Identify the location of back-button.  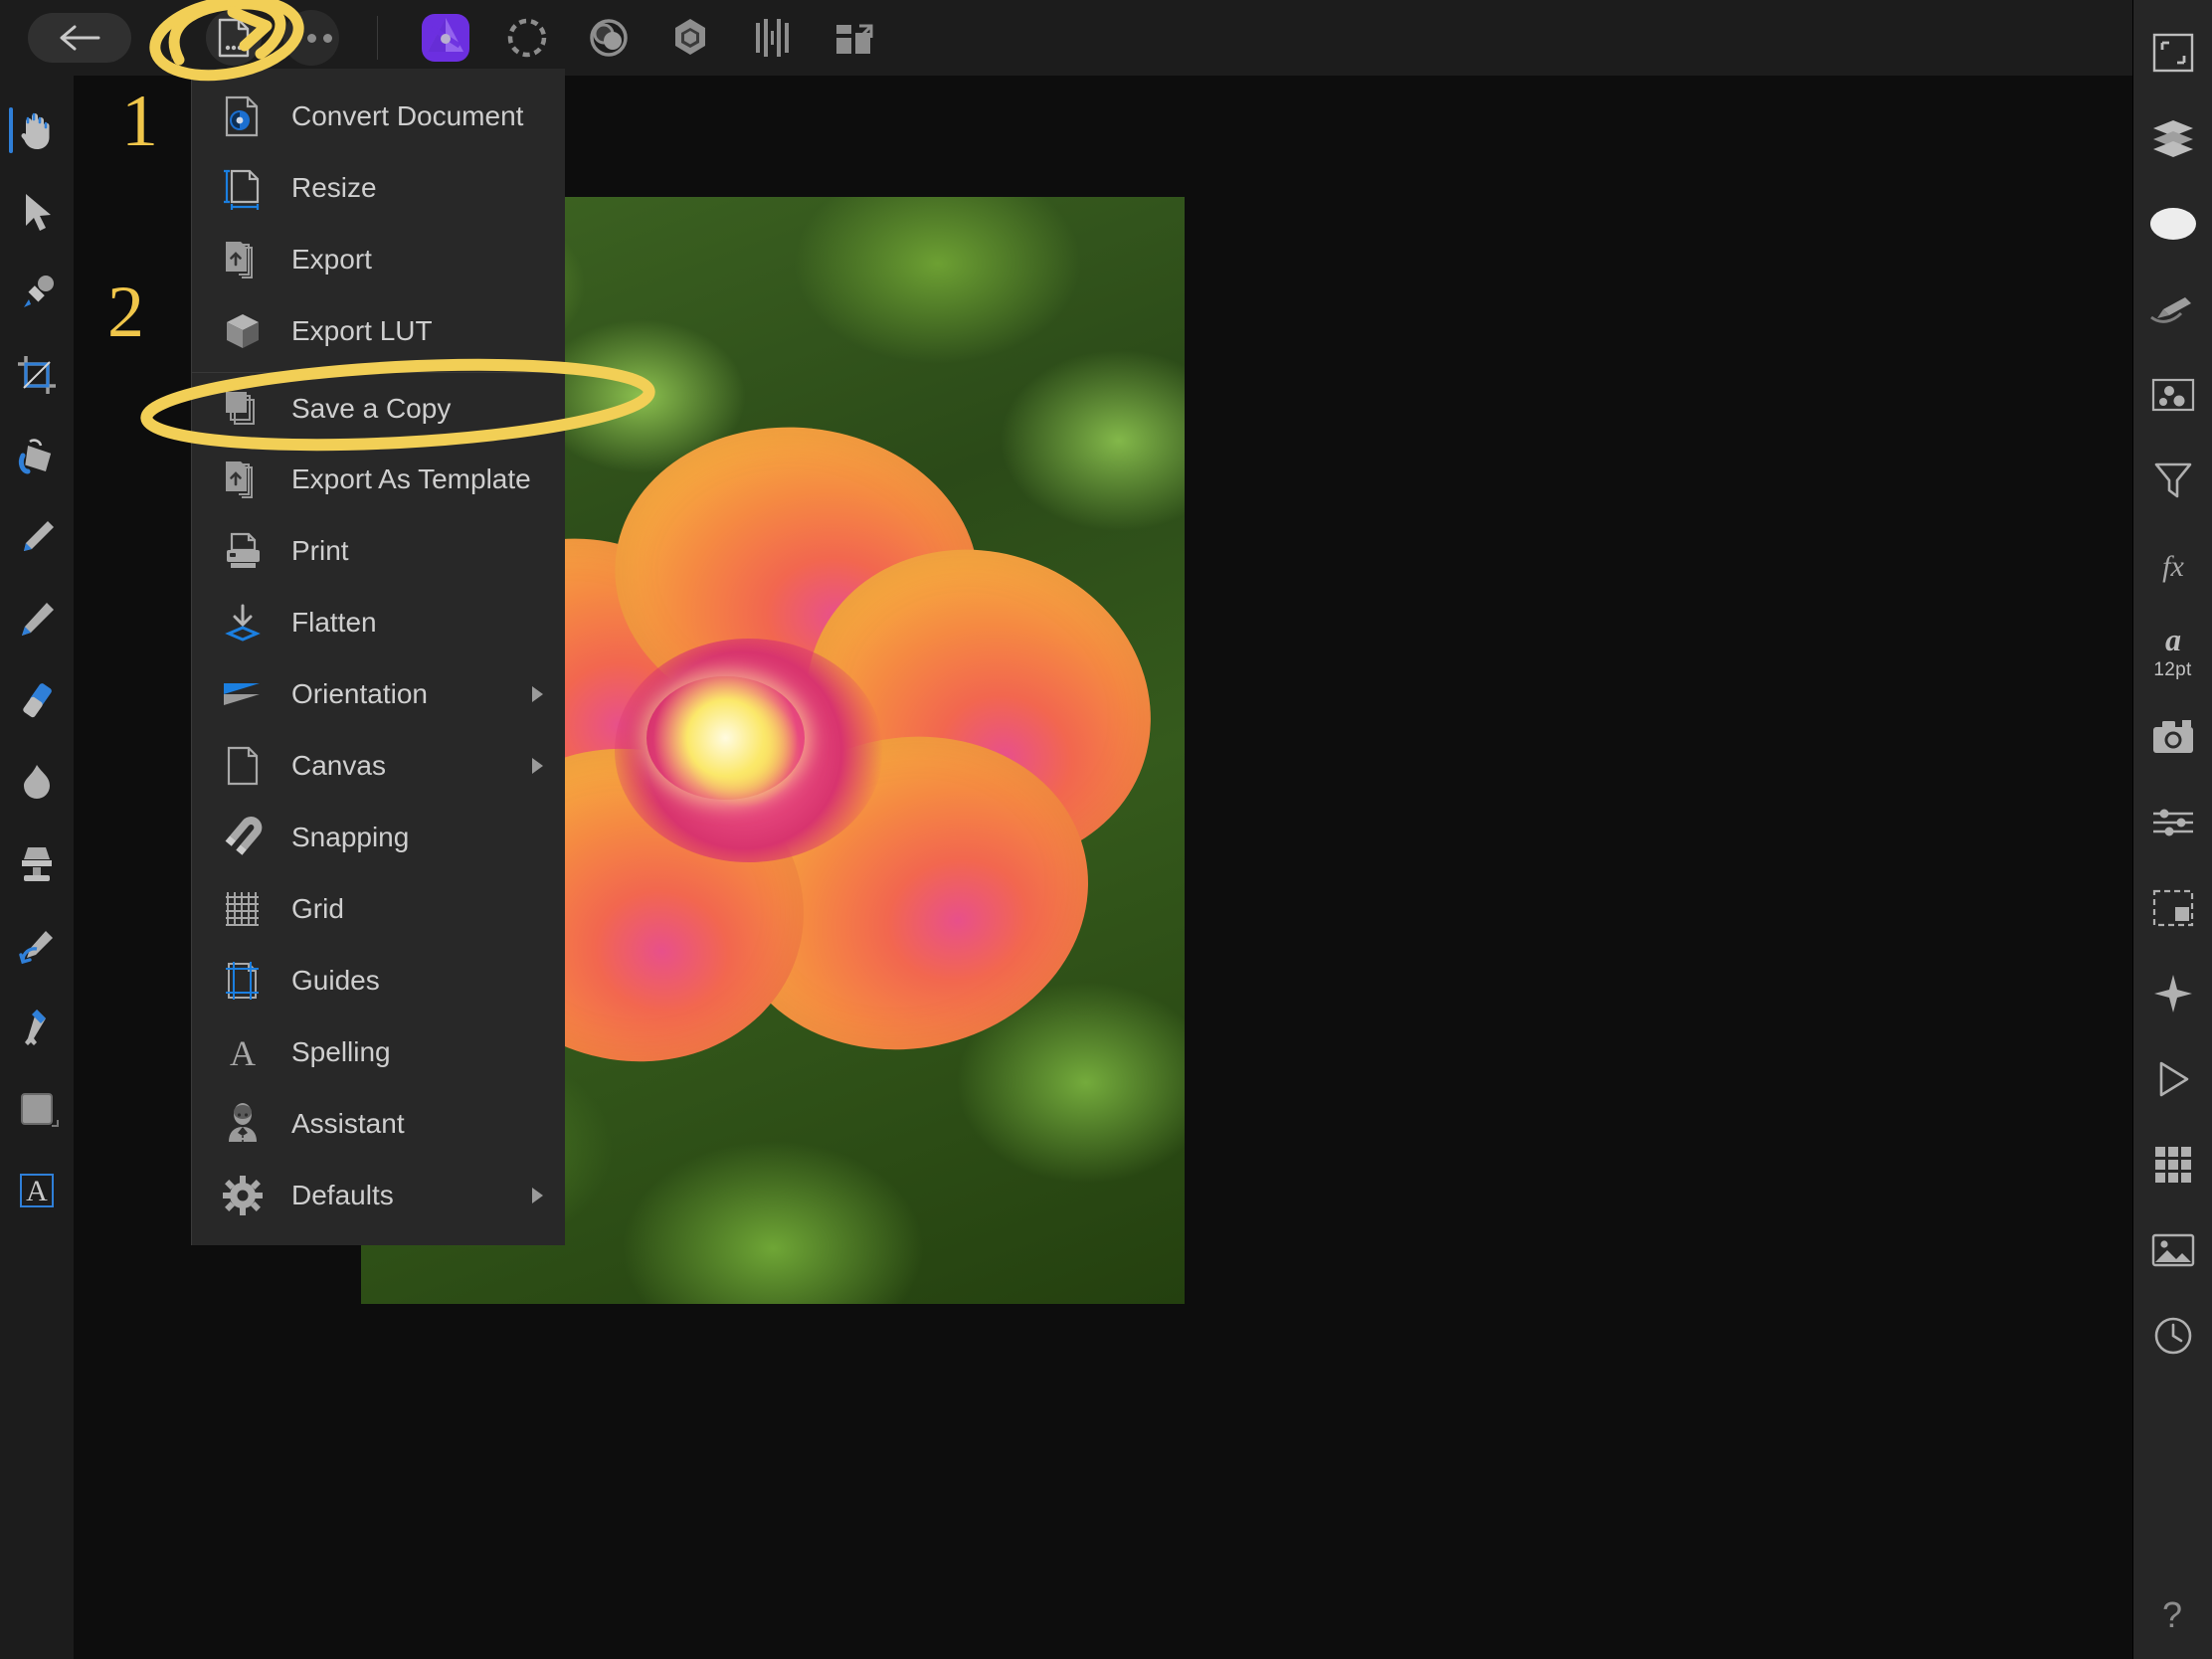
(79, 38).